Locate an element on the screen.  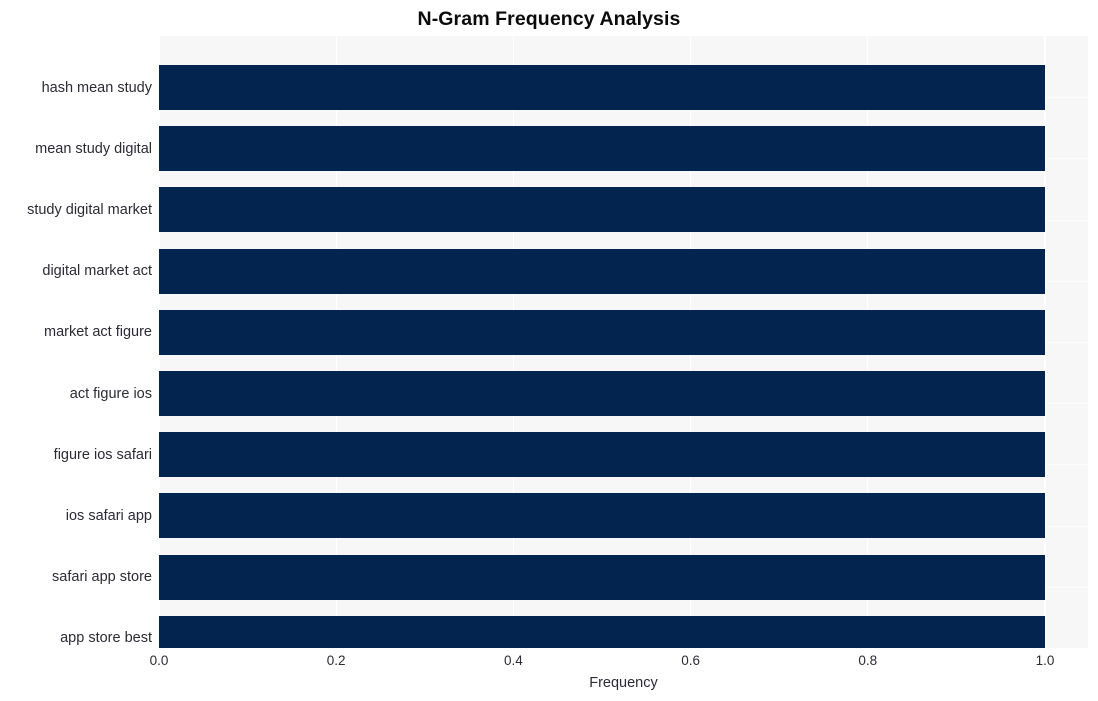
y-axis-tick-label: market act figure is located at coordinates (98, 332).